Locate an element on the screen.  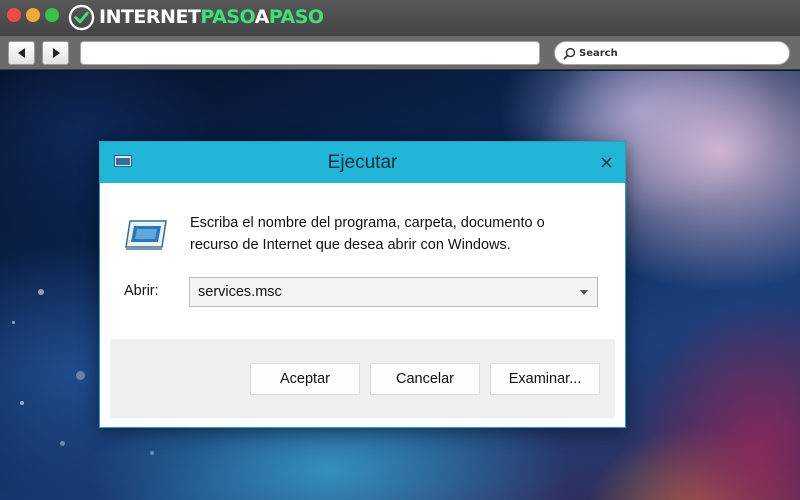
browser-title-bar: INTERNETPASOAPASO is located at coordinates (400, 18).